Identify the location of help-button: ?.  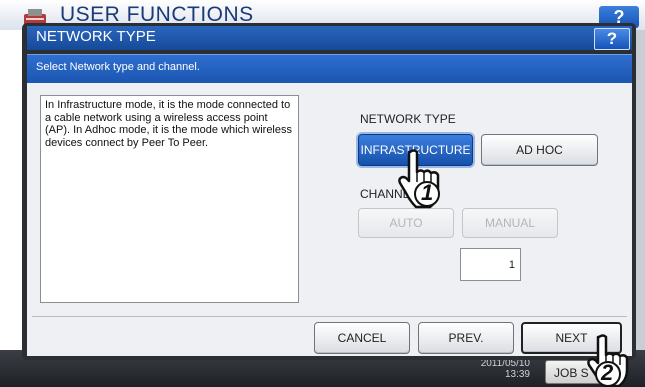
(612, 39).